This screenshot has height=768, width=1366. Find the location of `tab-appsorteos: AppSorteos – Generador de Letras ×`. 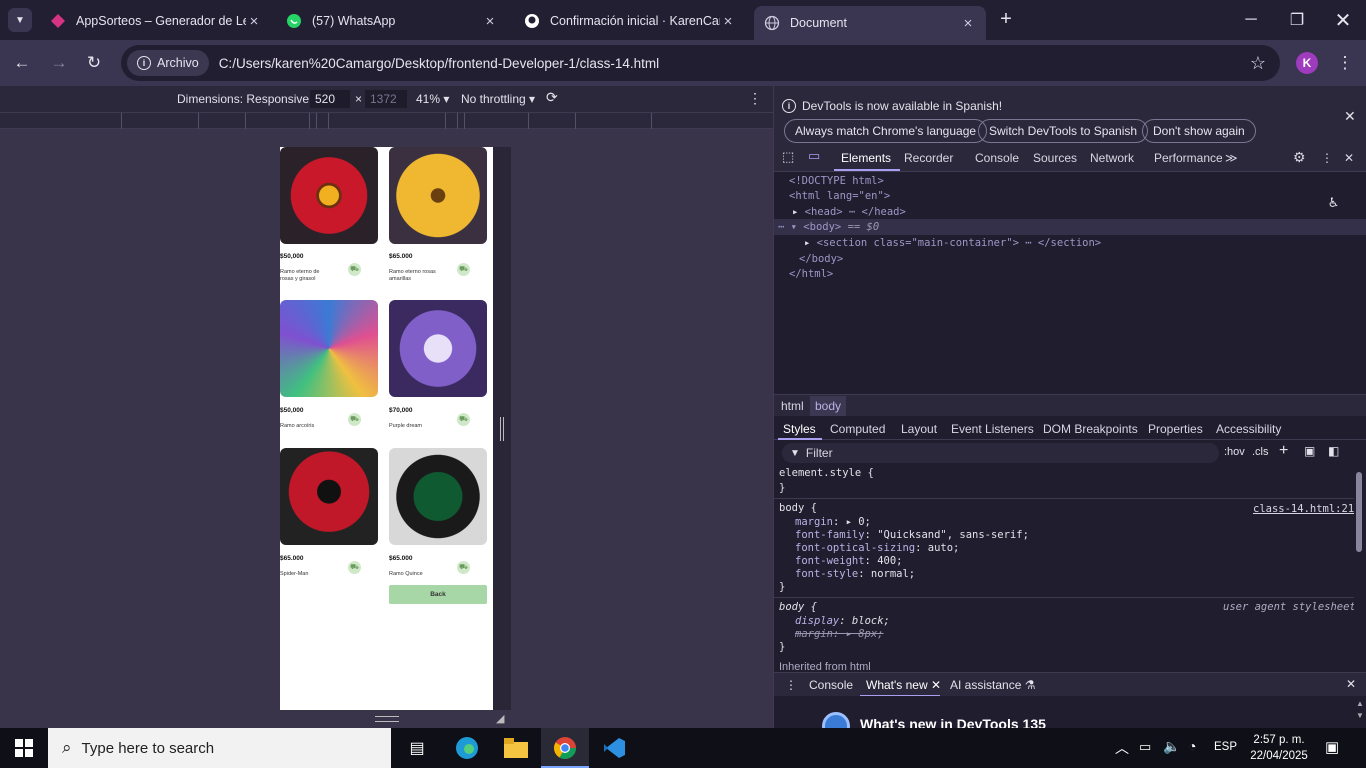

tab-appsorteos: AppSorteos – Generador de Letras × is located at coordinates (156, 21).